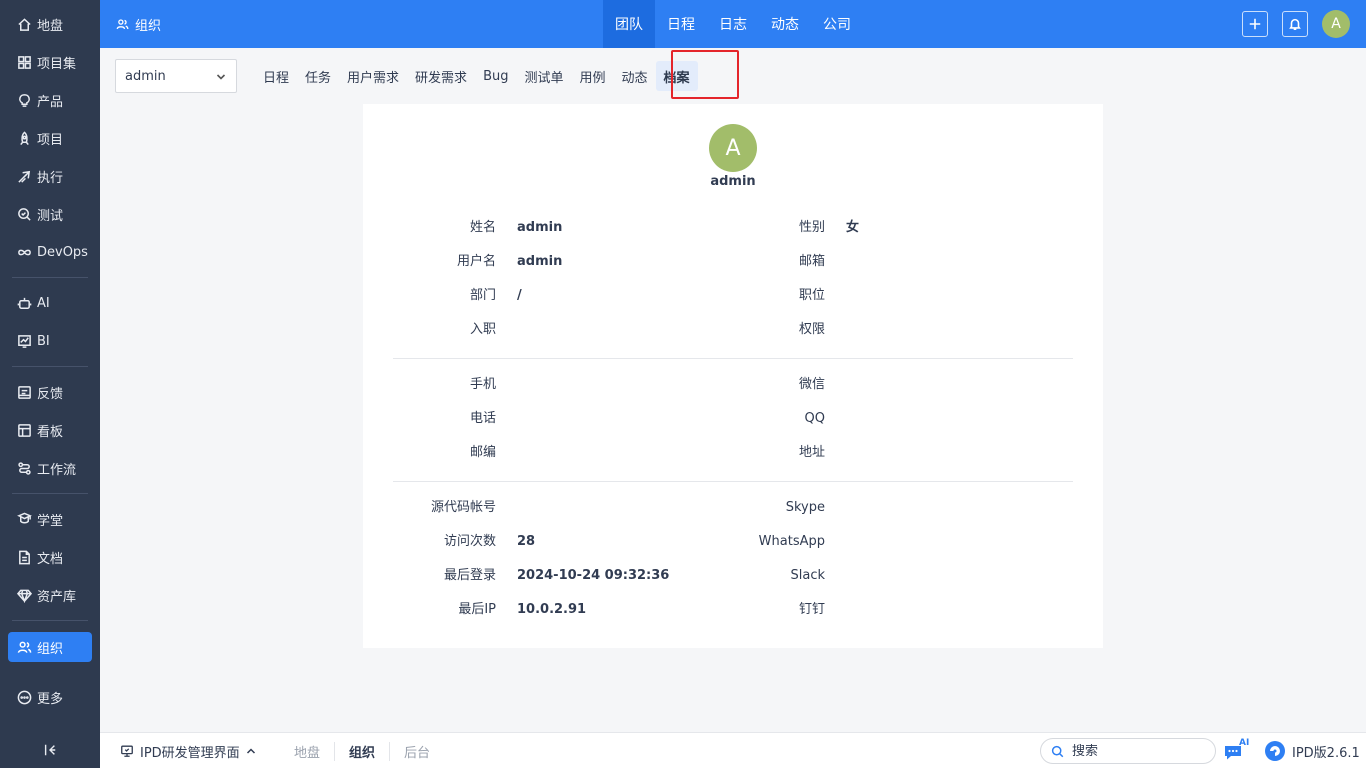 Image resolution: width=1366 pixels, height=768 pixels. I want to click on tab-log: 日志, so click(733, 24).